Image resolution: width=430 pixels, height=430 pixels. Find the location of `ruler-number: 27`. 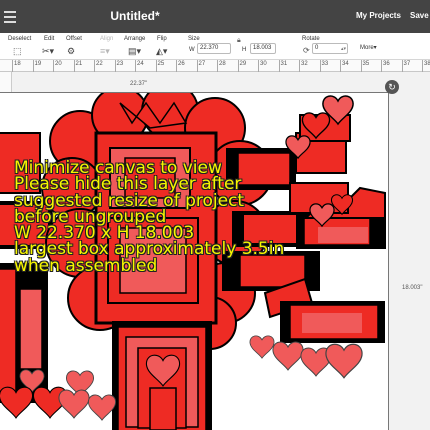

ruler-number: 27 is located at coordinates (202, 64).